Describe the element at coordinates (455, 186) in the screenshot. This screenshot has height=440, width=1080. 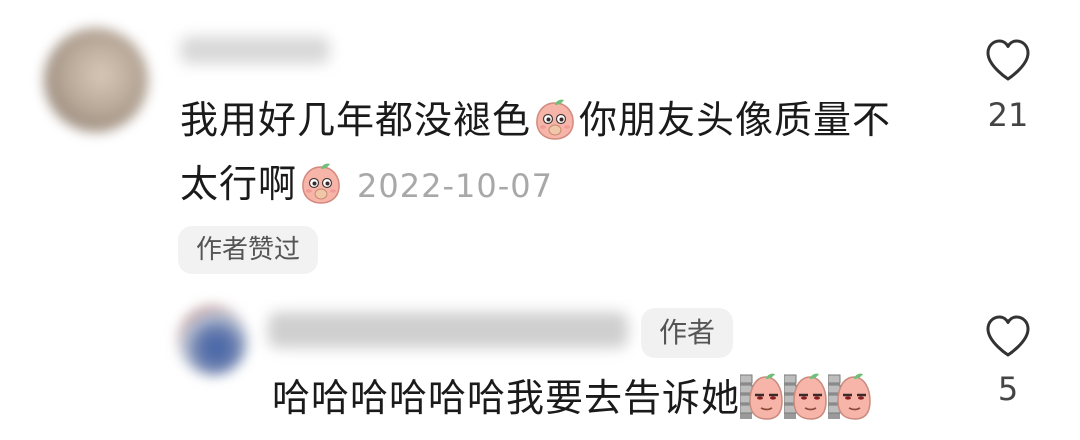
I see `comment-date: 2022-10-07` at that location.